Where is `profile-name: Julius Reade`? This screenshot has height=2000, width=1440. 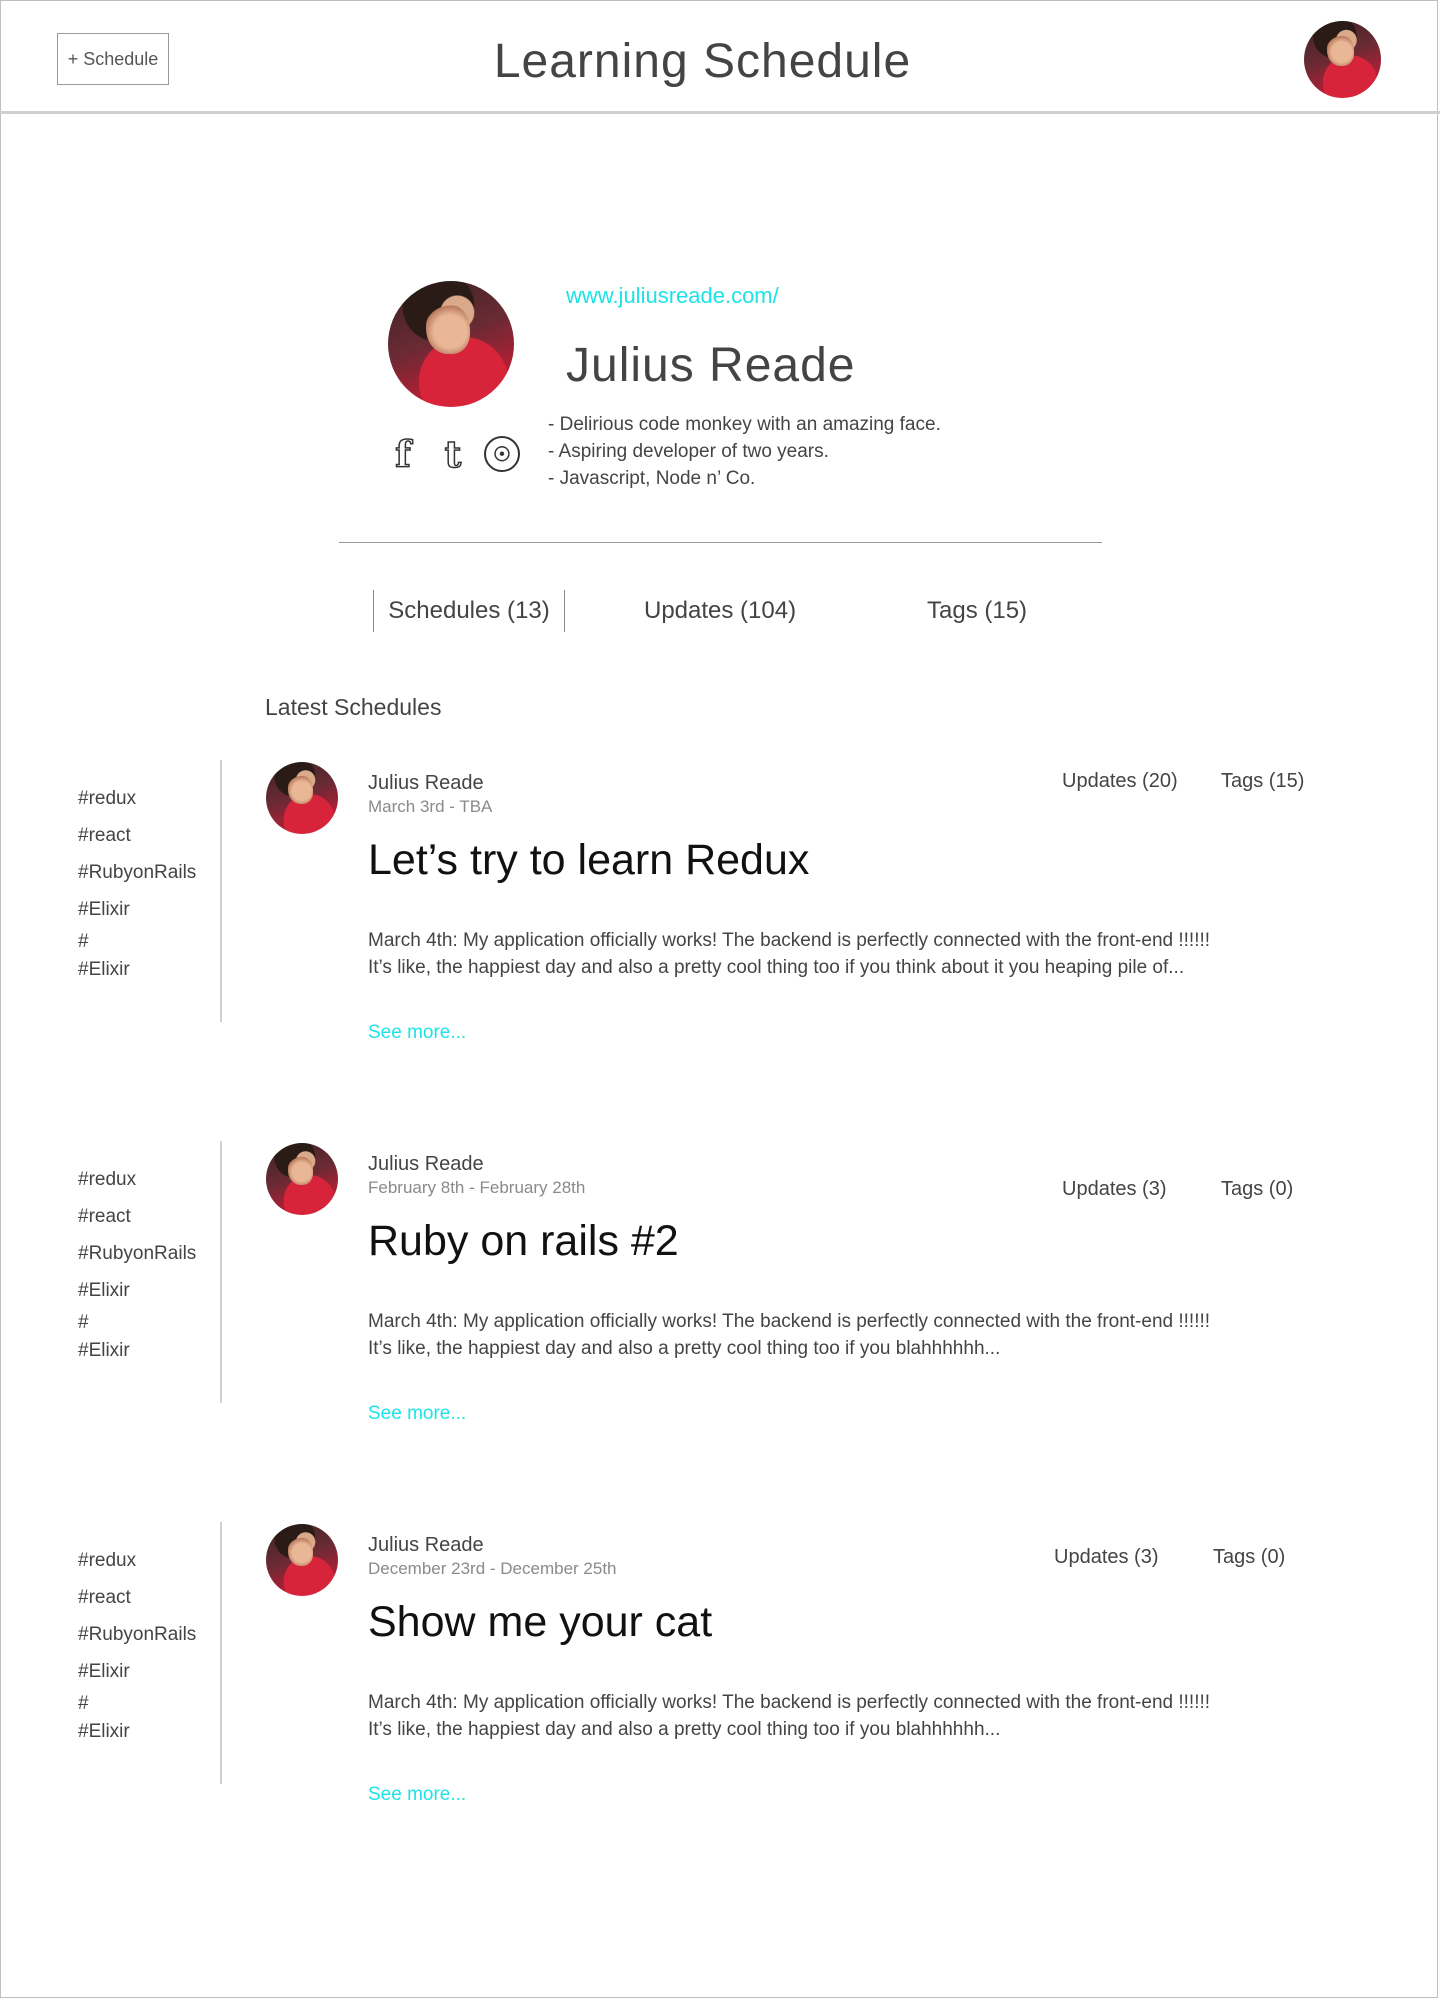 profile-name: Julius Reade is located at coordinates (711, 365).